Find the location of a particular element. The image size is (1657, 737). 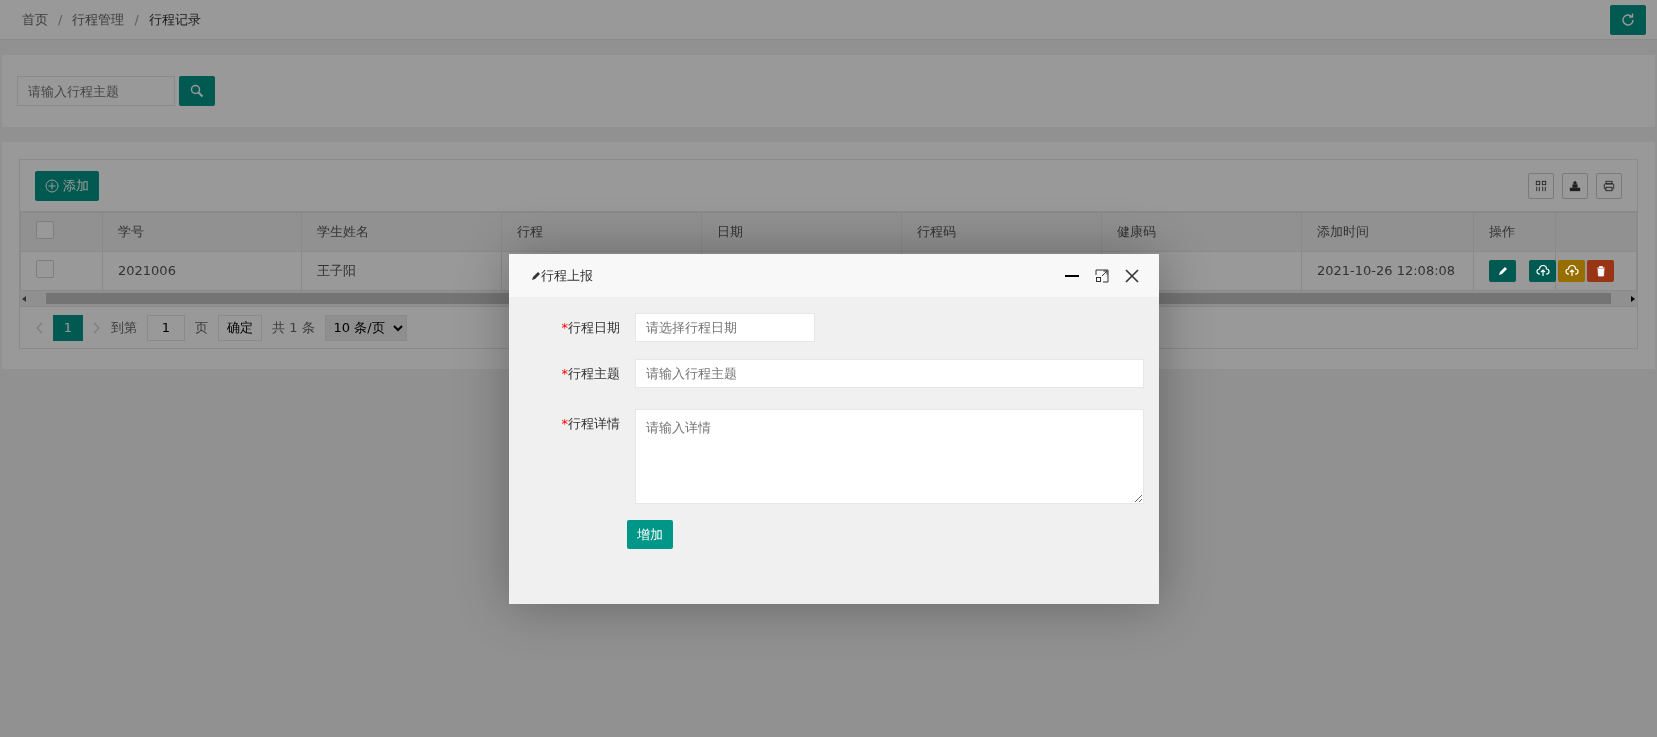

plus-circle-icon is located at coordinates (52, 185).